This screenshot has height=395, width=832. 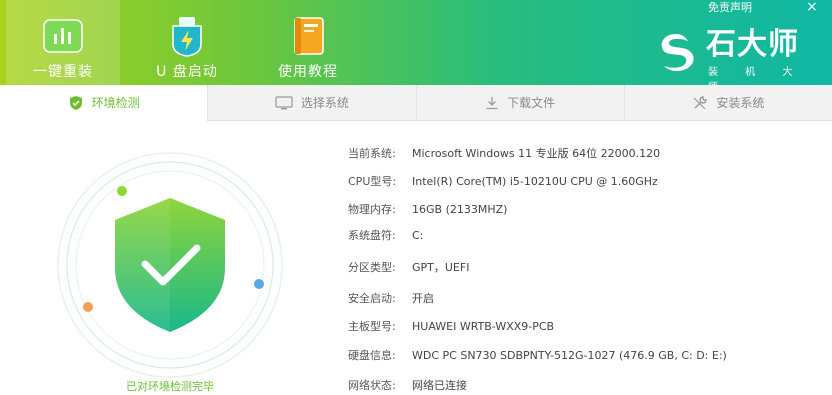 What do you see at coordinates (408, 267) in the screenshot?
I see `info-row-partition: 分区类型: GPT，UEFI` at bounding box center [408, 267].